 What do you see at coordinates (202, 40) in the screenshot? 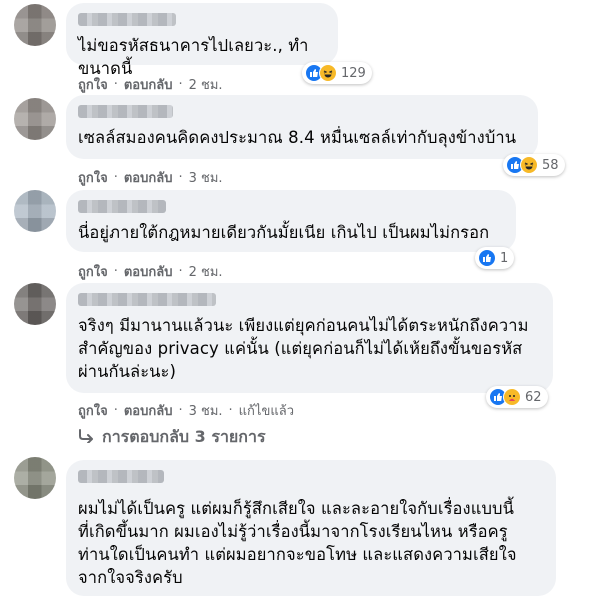
I see `comment-bubble: ไม่ขอรหัสธนาคารไปเลยวะ., ทำขนาดนี้` at bounding box center [202, 40].